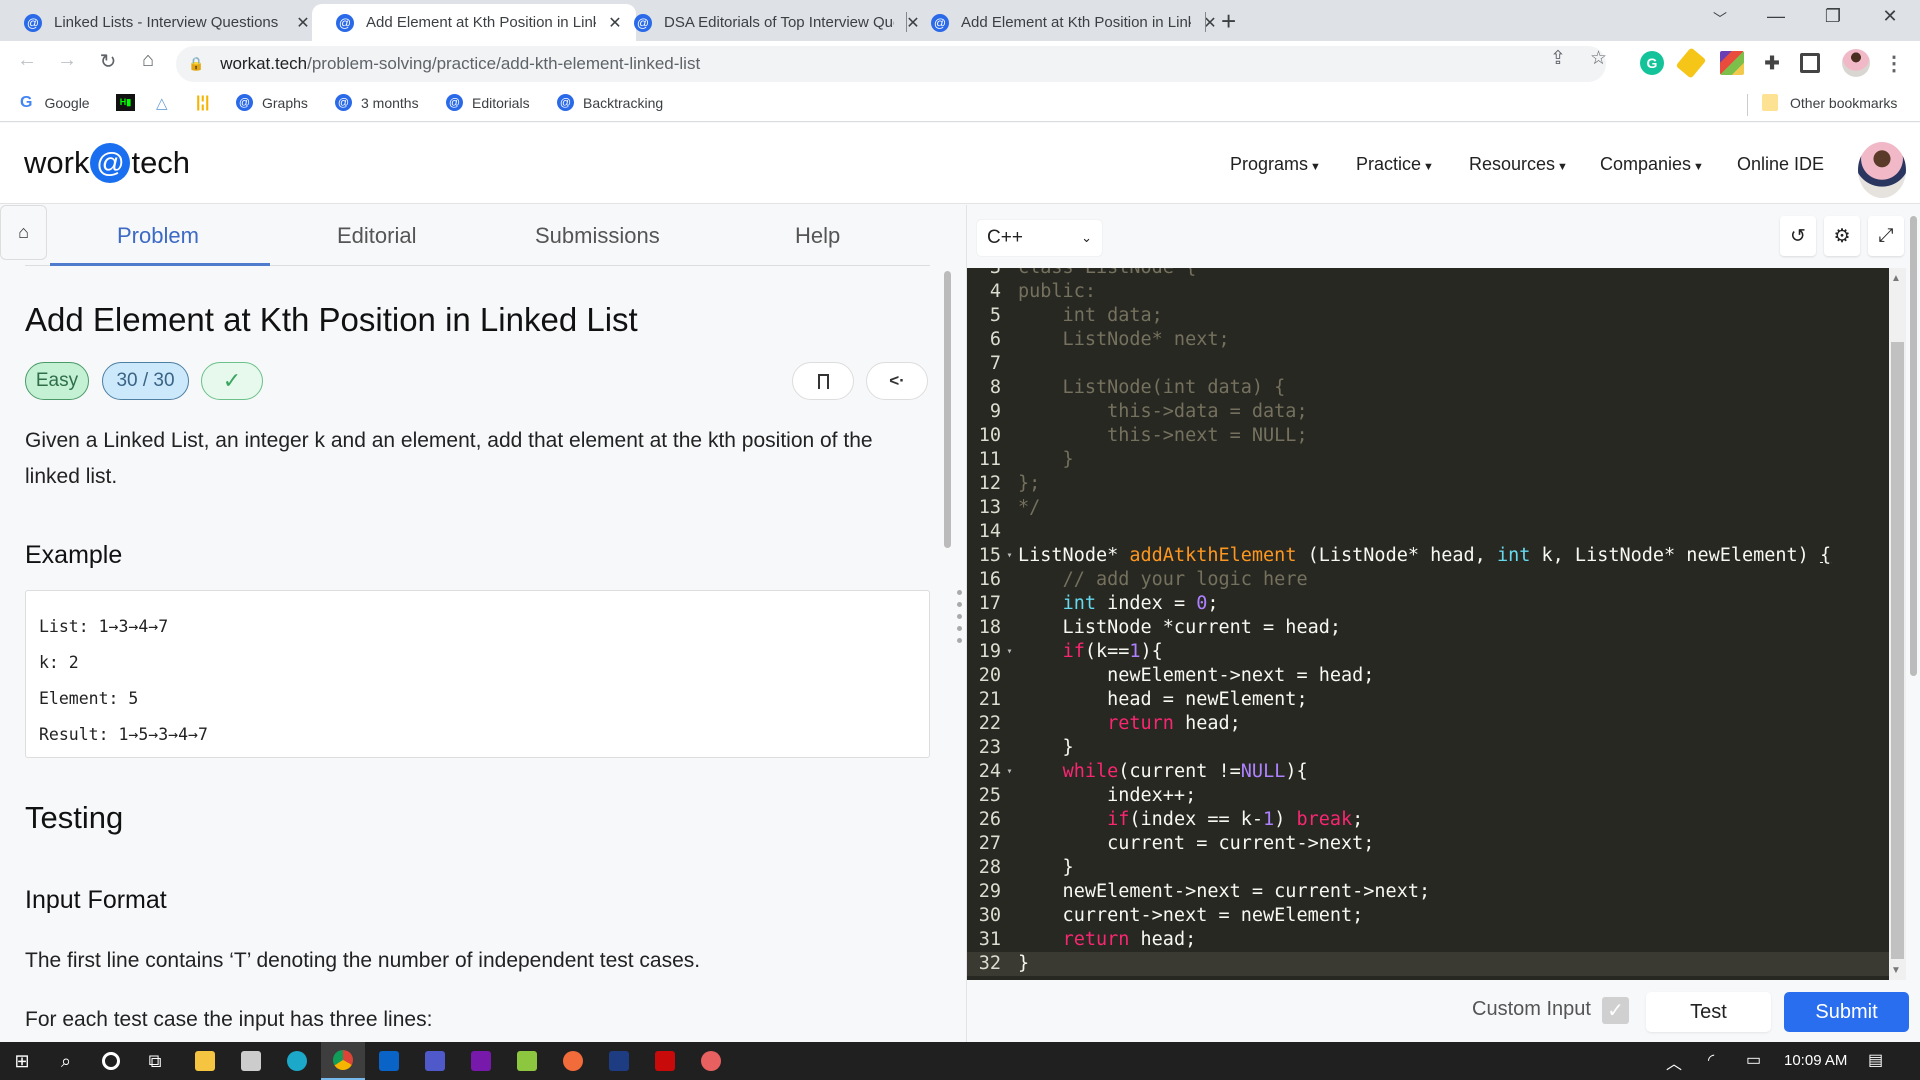 The width and height of the screenshot is (1920, 1080). I want to click on editor-scrollbar-thumb, so click(1897, 650).